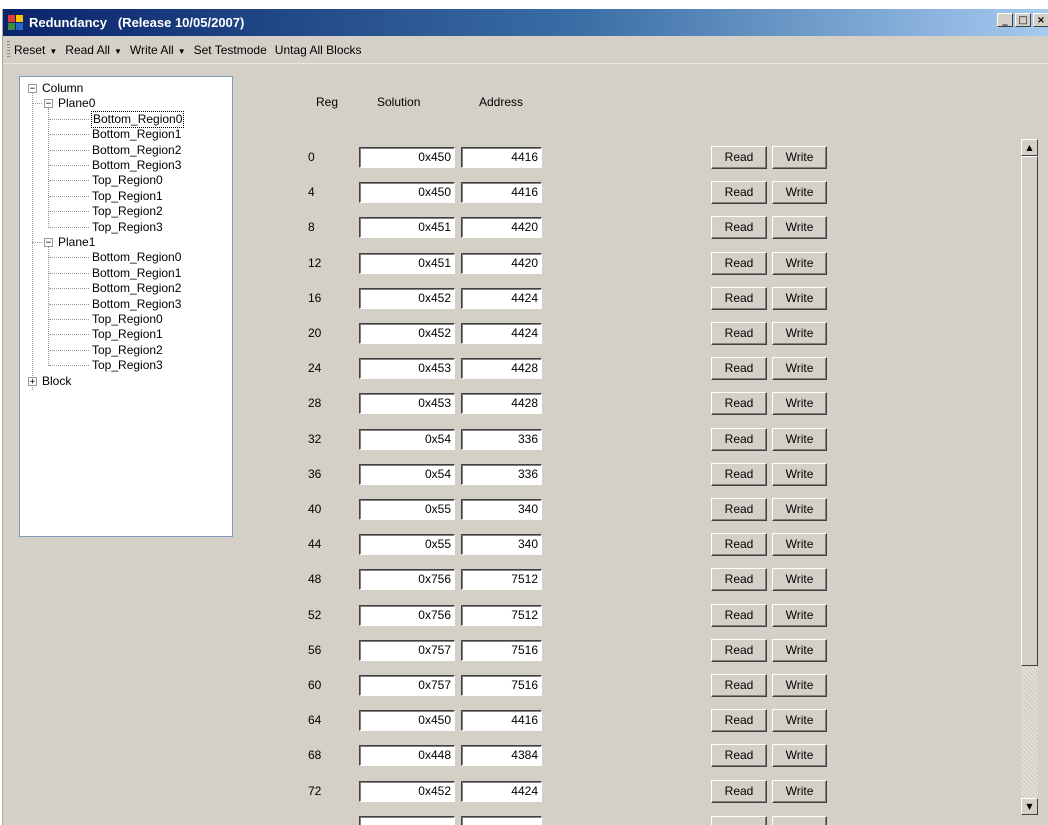  What do you see at coordinates (501, 755) in the screenshot?
I see `address-field: 4384` at bounding box center [501, 755].